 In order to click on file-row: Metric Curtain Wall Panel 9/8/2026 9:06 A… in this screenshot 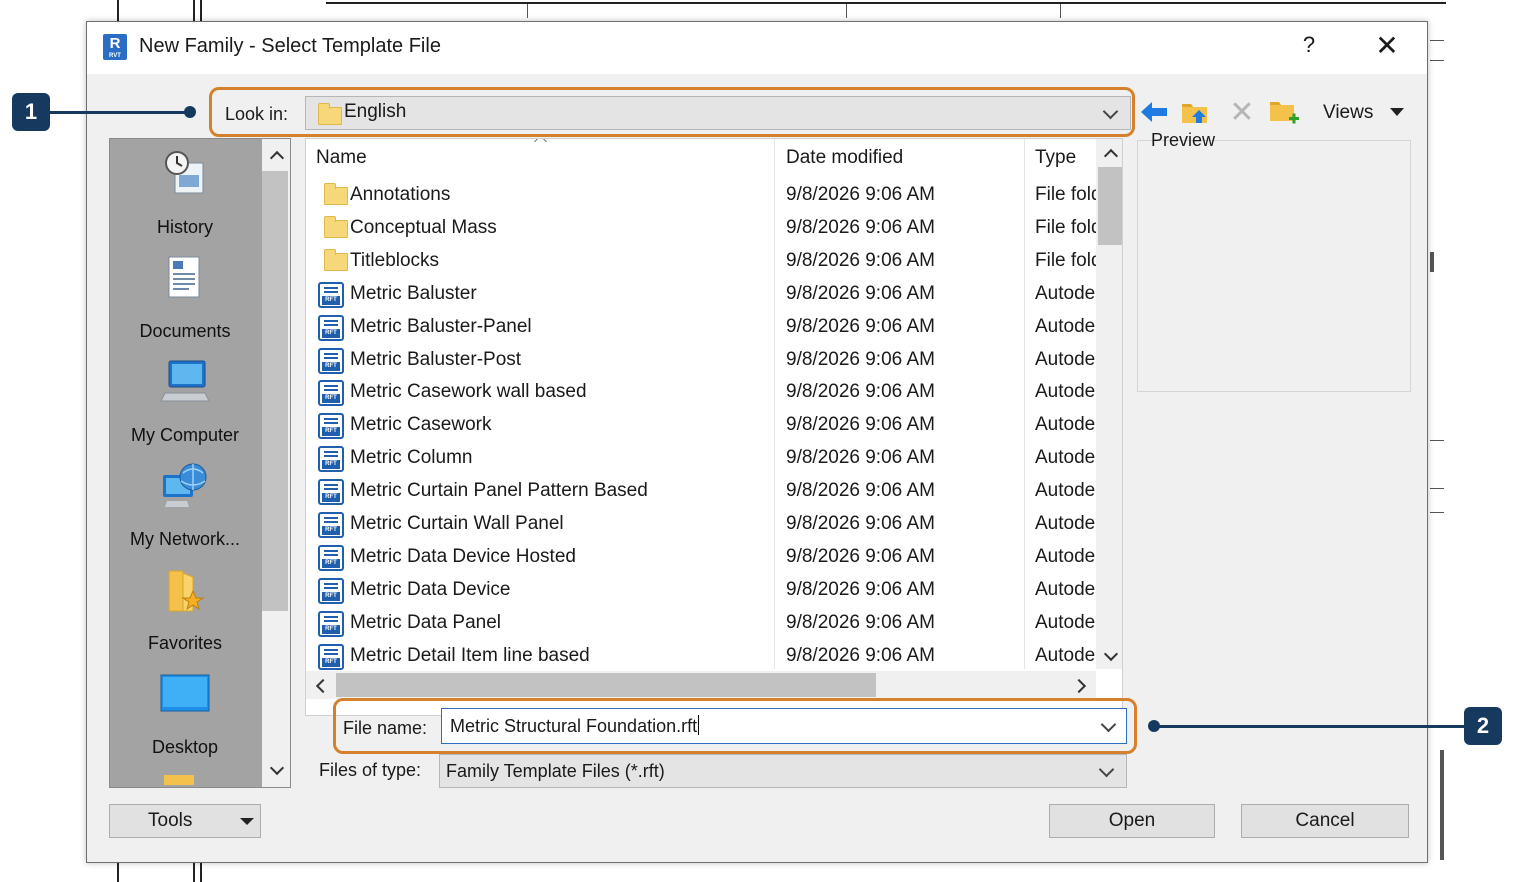, I will do `click(701, 524)`.